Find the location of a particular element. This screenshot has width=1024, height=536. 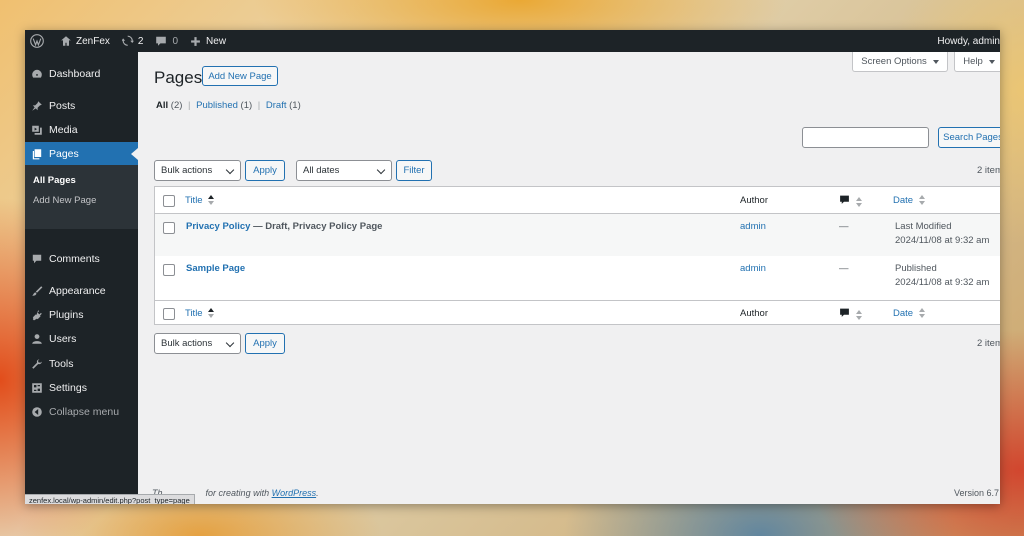

sidebar-item-media: Media is located at coordinates (81, 130).